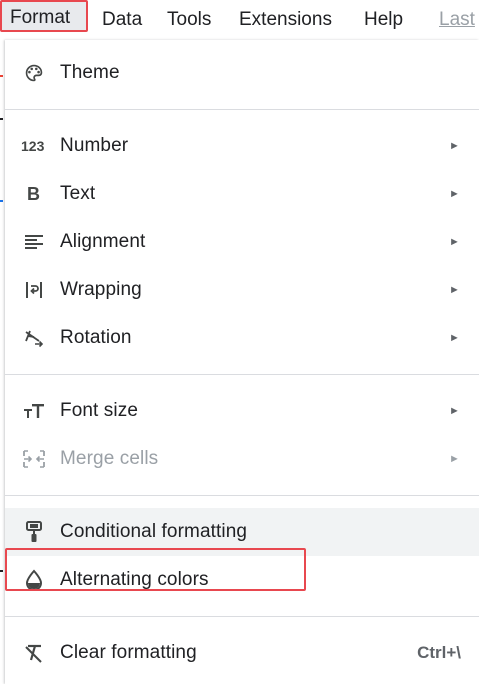  Describe the element at coordinates (457, 20) in the screenshot. I see `menubar-last-edit: Last` at that location.